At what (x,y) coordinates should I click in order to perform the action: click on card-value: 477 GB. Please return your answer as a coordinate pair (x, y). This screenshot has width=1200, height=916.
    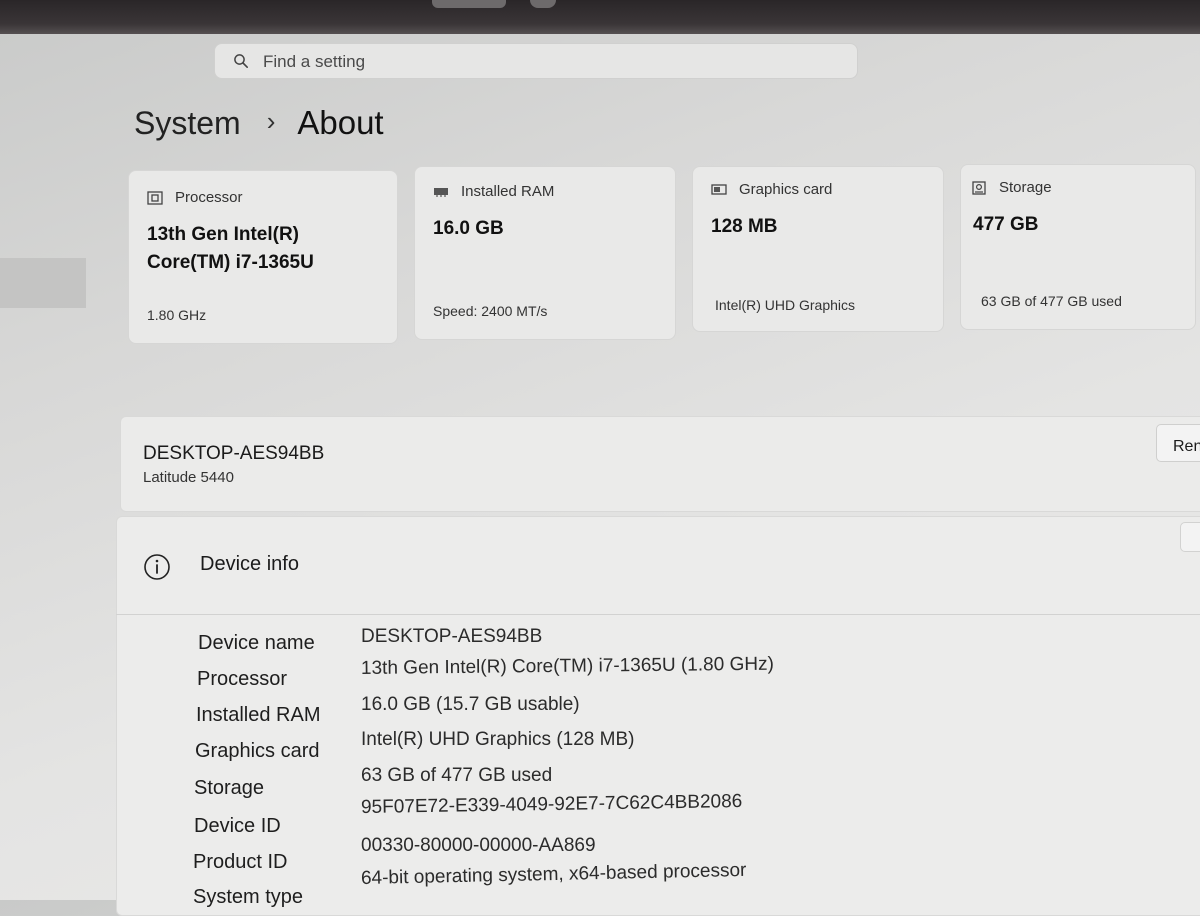
    Looking at the image, I should click on (1006, 224).